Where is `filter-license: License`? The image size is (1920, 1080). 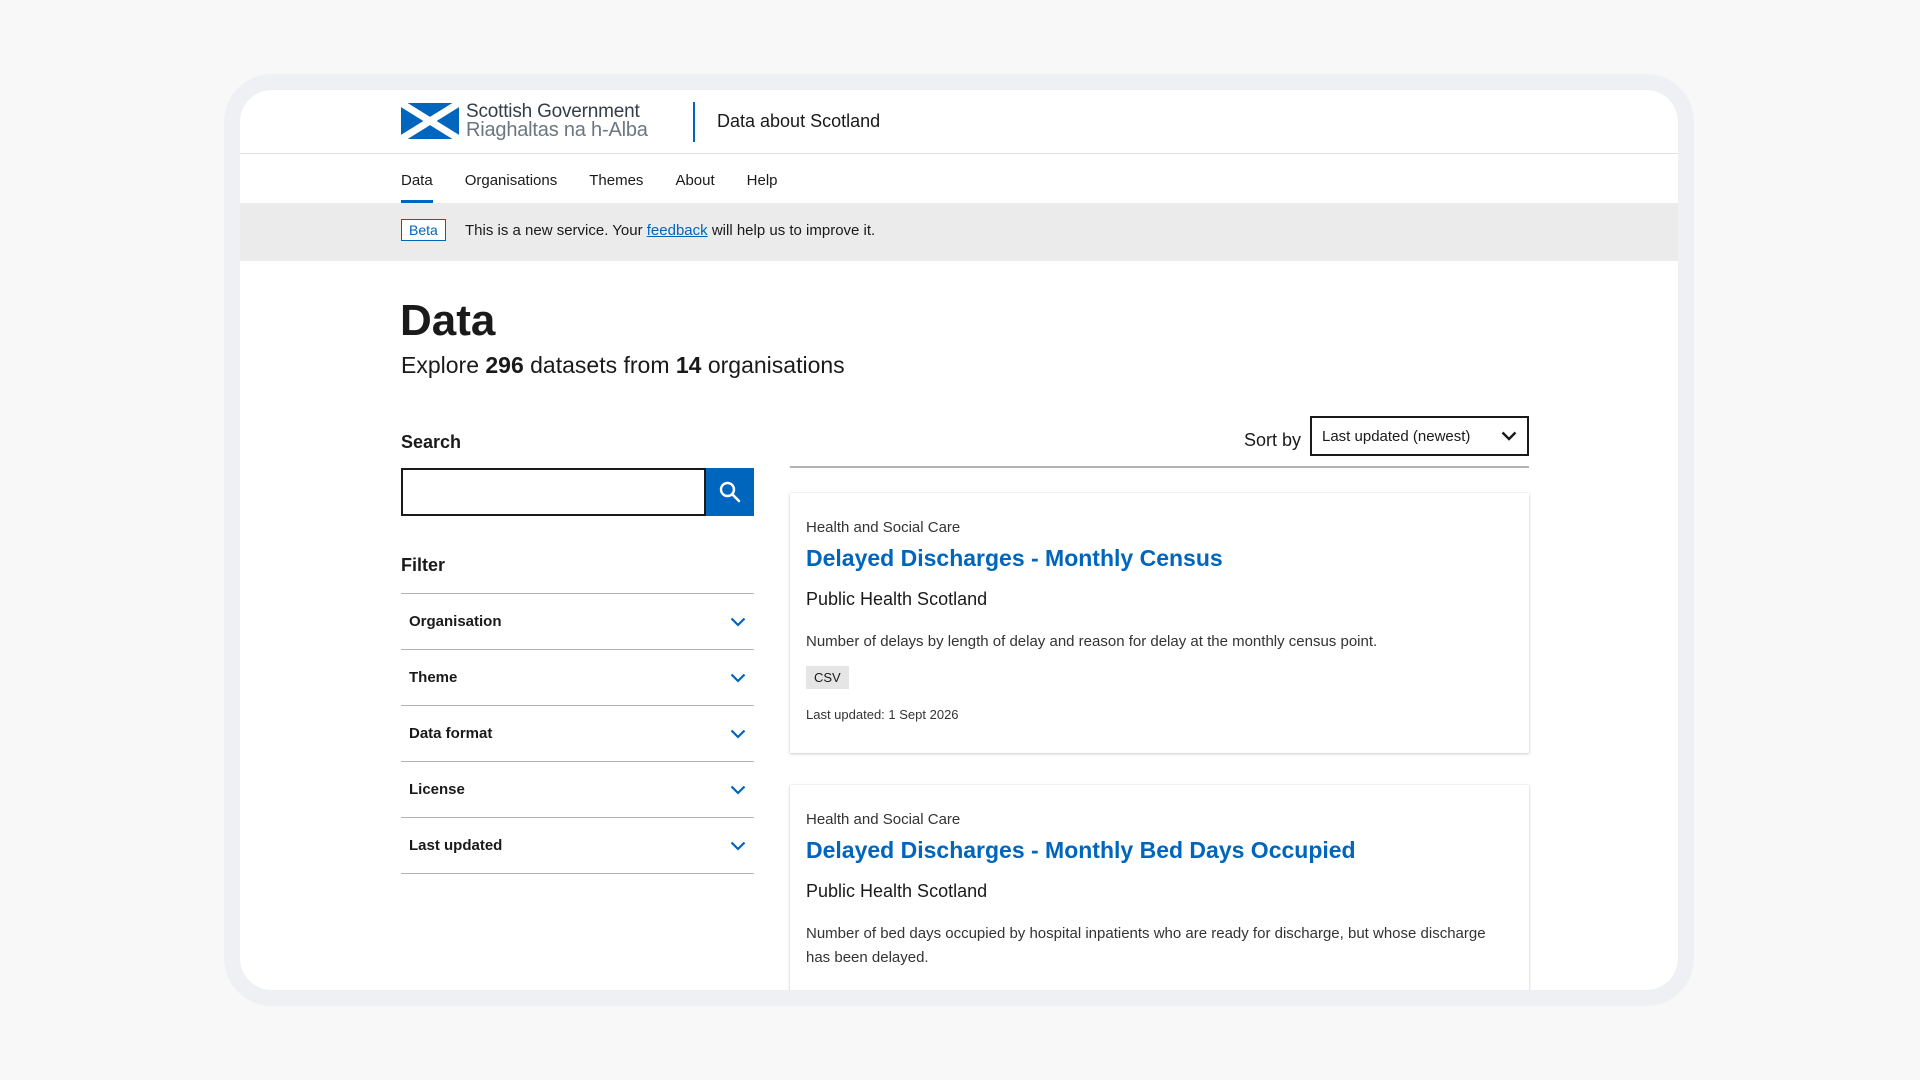 filter-license: License is located at coordinates (577, 790).